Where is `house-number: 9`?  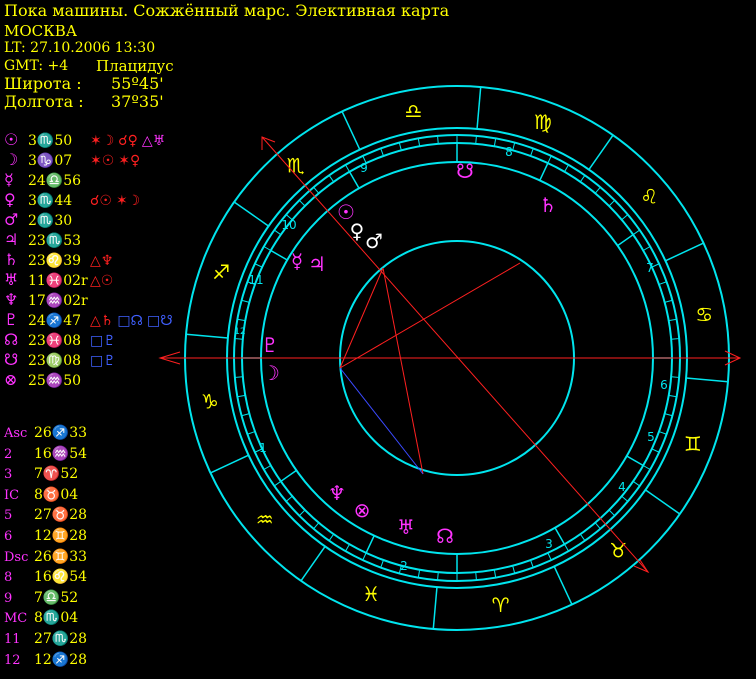
house-number: 9 is located at coordinates (364, 168).